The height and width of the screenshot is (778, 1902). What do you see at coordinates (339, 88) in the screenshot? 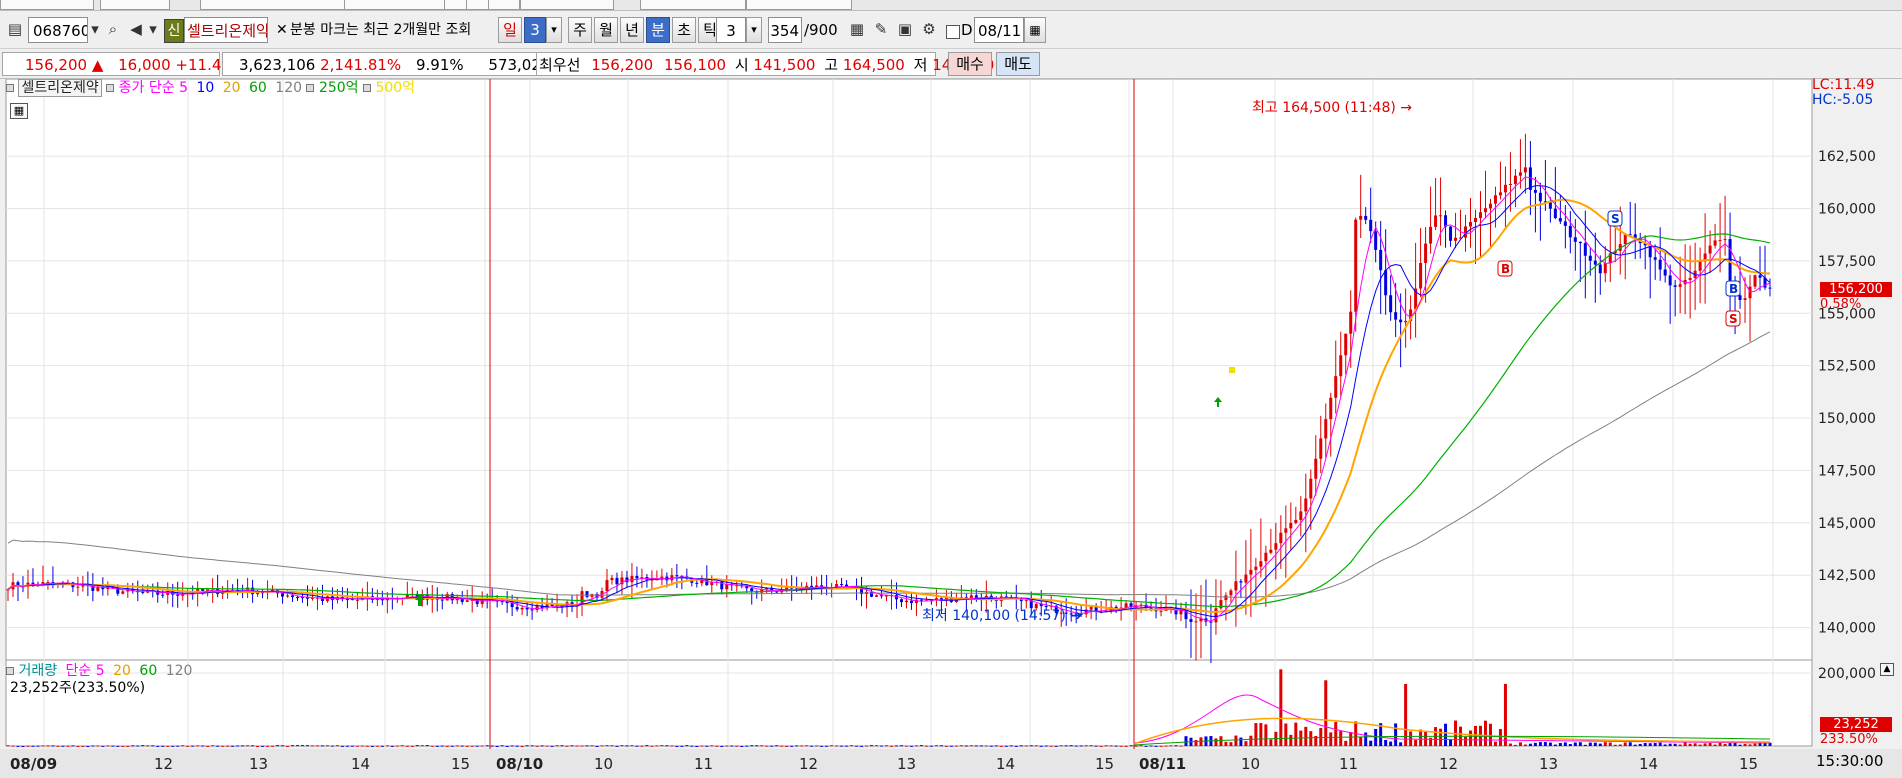
I see `legend-amount-250: 250억` at bounding box center [339, 88].